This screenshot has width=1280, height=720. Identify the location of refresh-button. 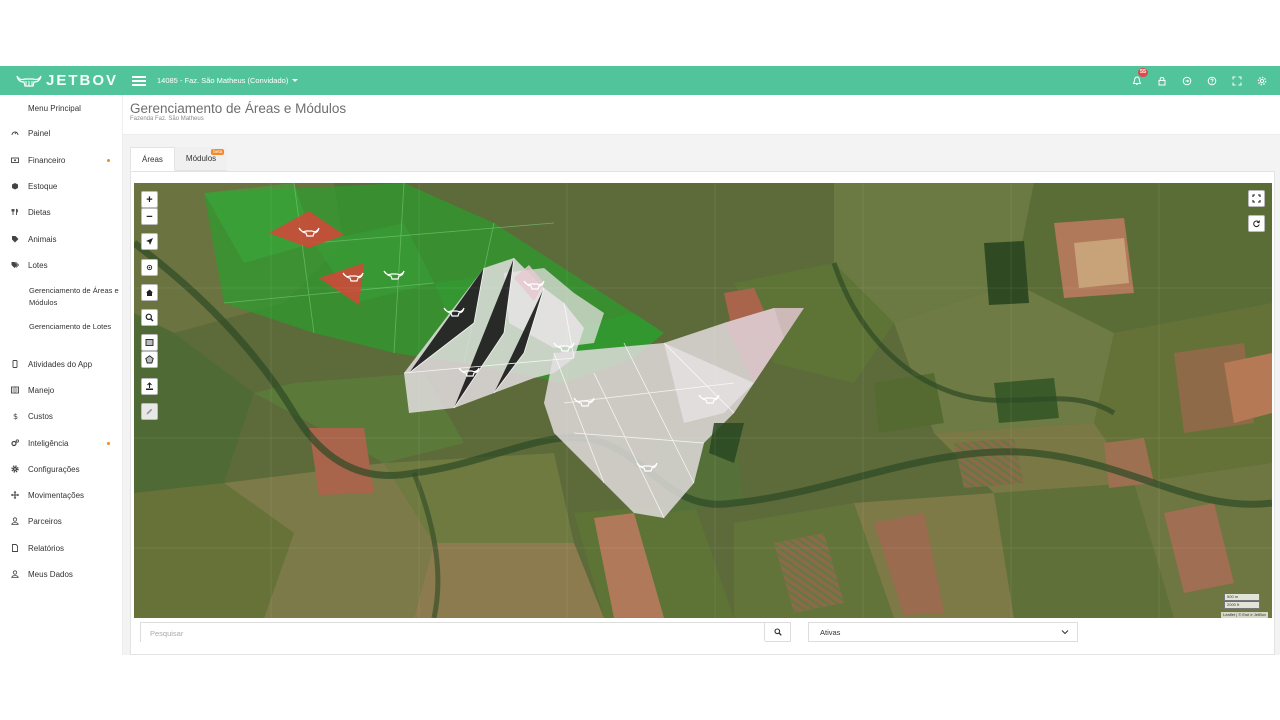
(1256, 223).